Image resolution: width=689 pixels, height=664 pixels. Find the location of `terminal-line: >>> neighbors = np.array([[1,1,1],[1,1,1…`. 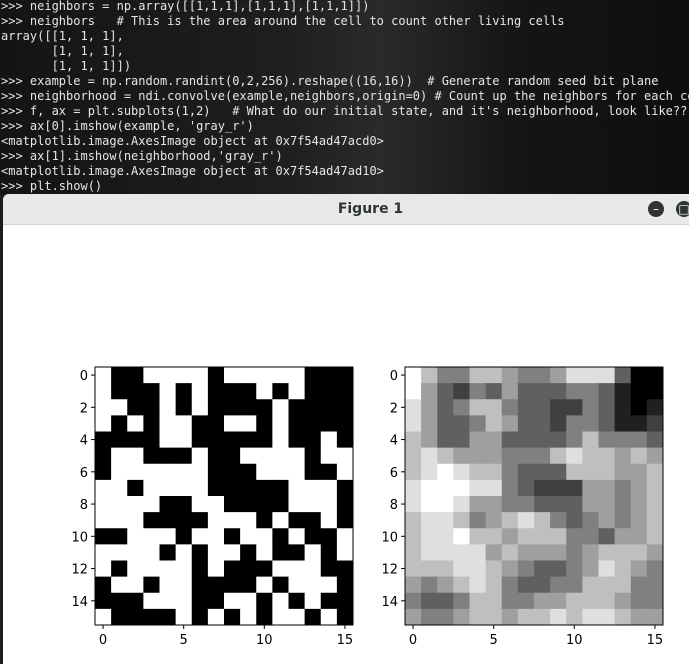

terminal-line: >>> neighbors = np.array([[1,1,1],[1,1,1… is located at coordinates (185, 6).